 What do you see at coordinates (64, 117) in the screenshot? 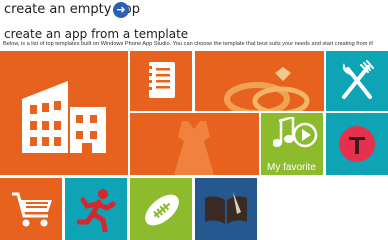
I see `building-icon` at bounding box center [64, 117].